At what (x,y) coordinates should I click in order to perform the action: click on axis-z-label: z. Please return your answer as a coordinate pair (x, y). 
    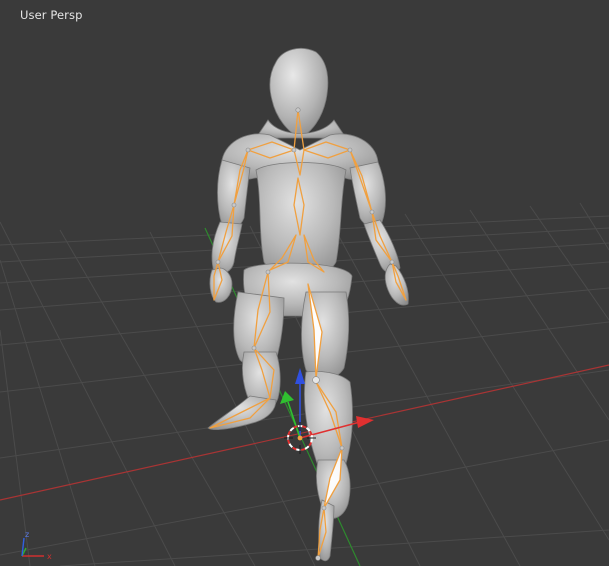
    Looking at the image, I should click on (27, 534).